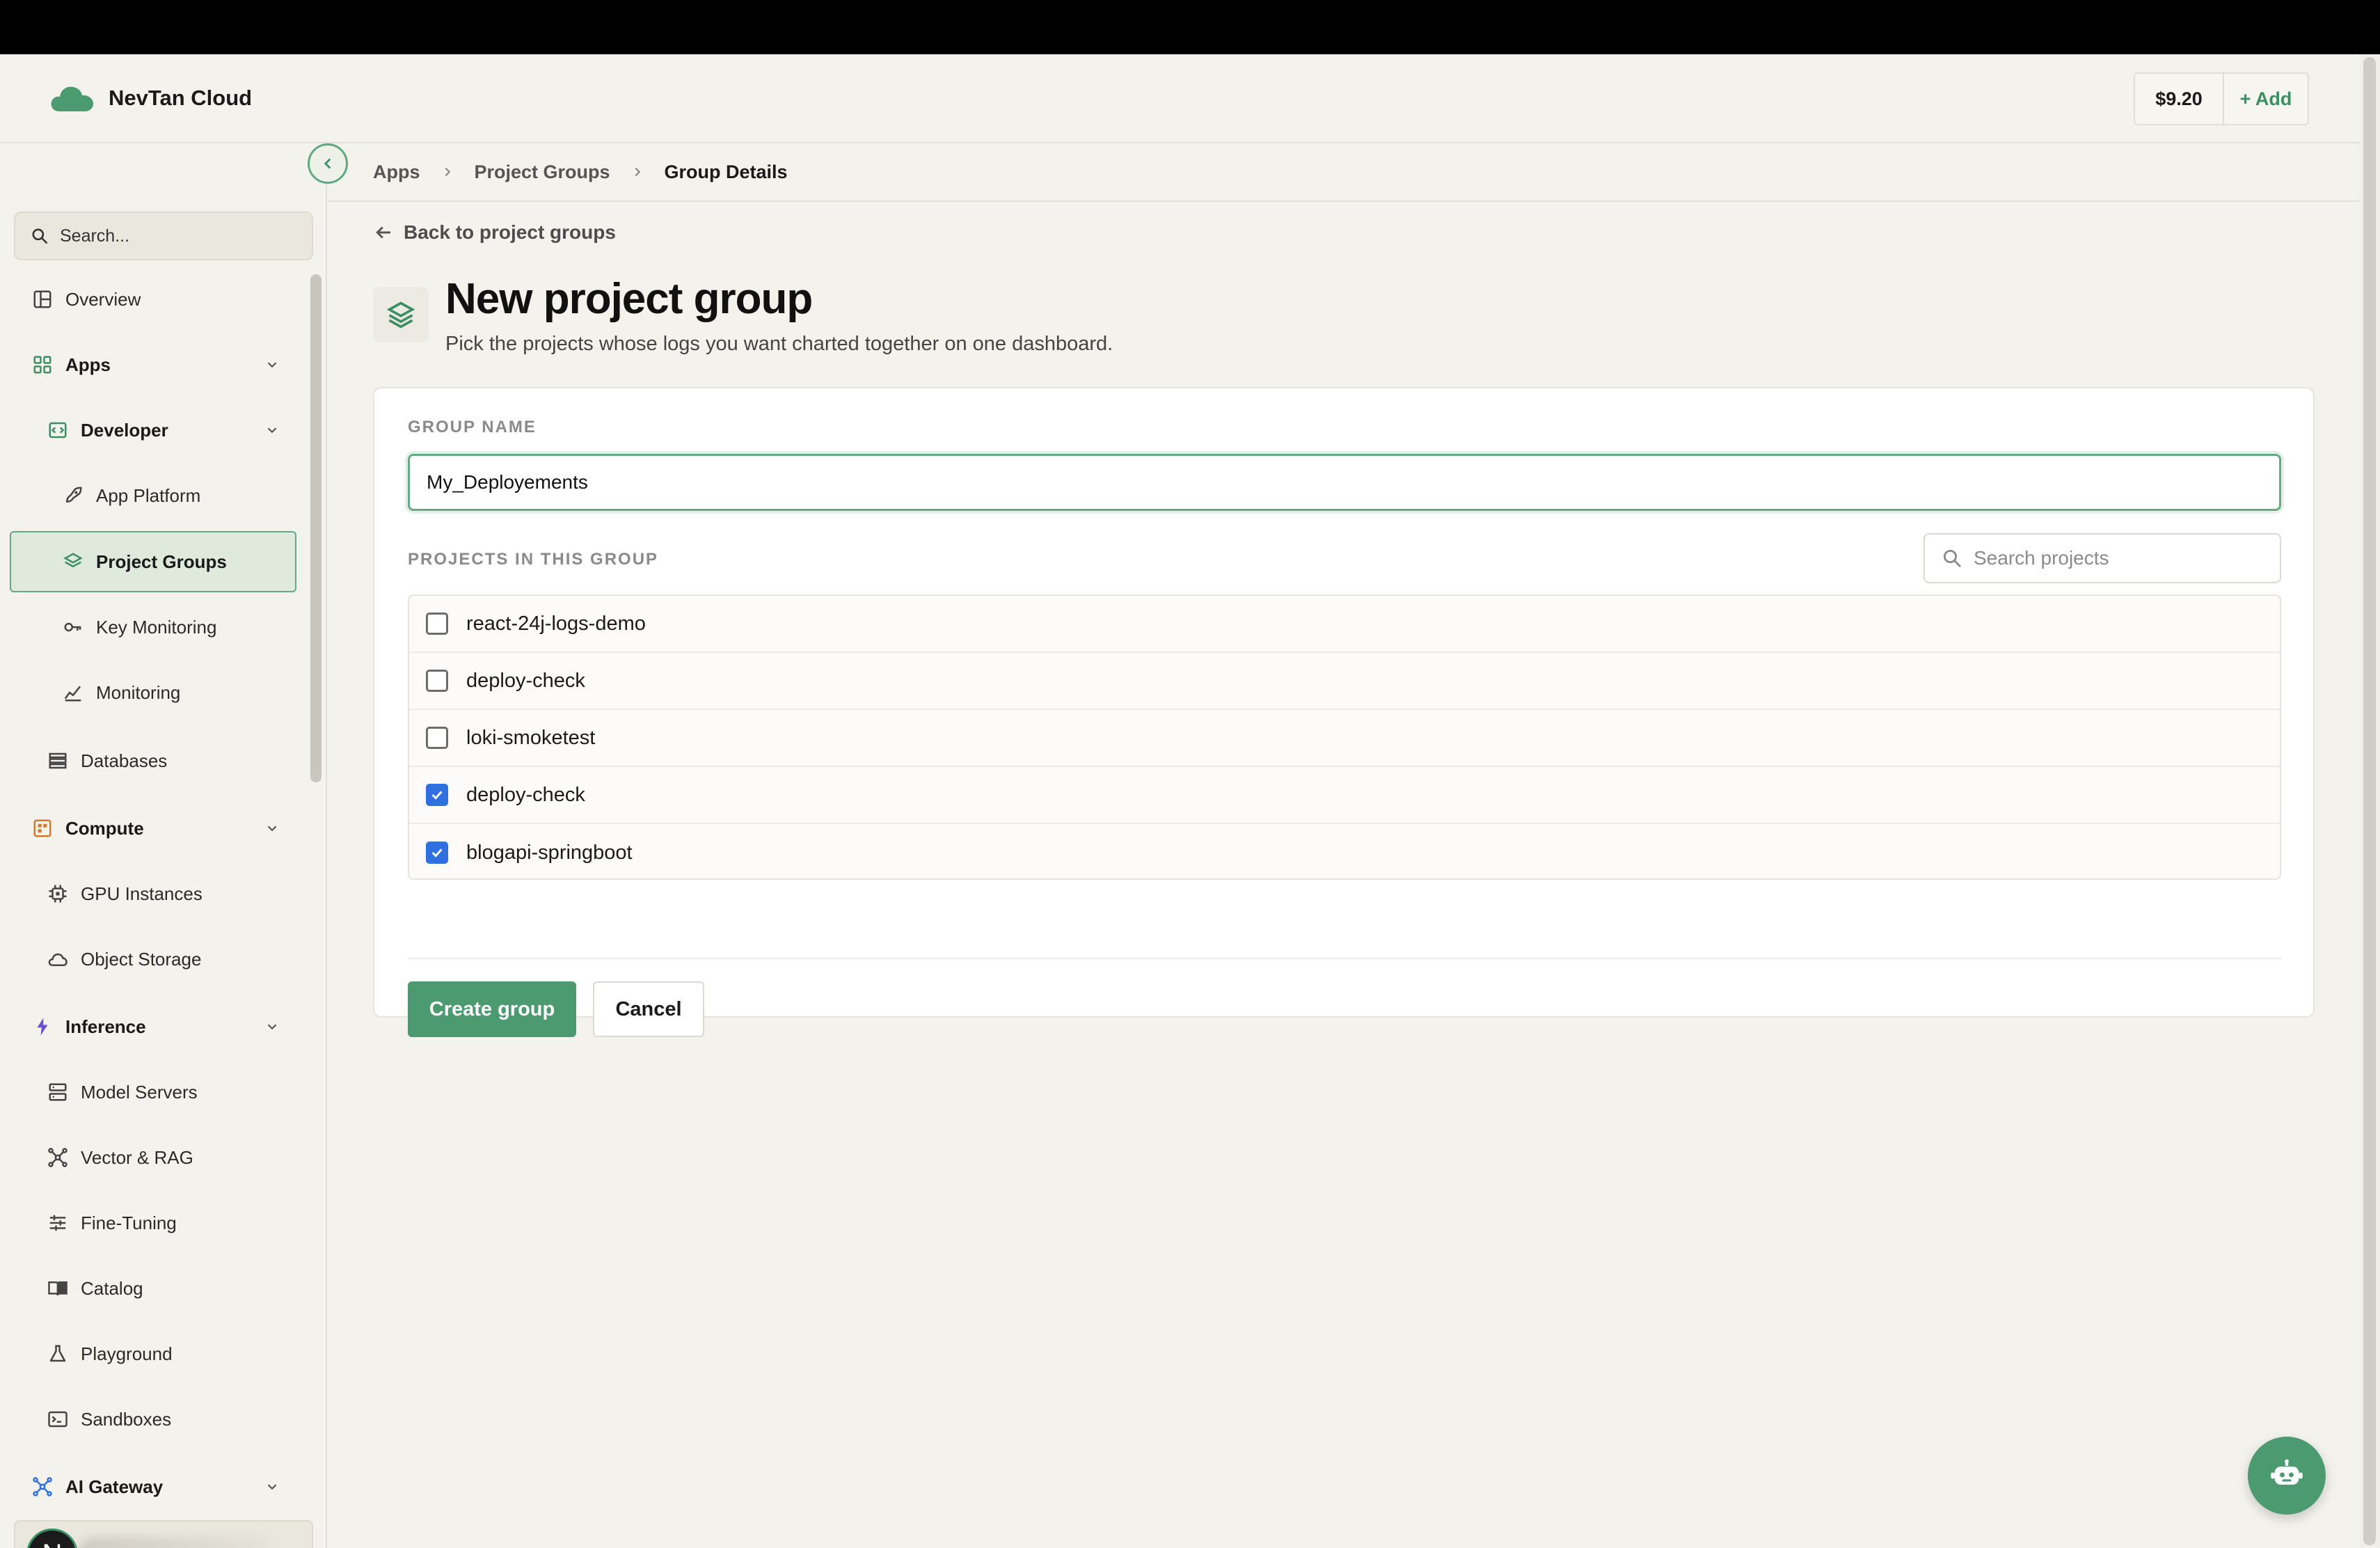 Image resolution: width=2380 pixels, height=1548 pixels. Describe the element at coordinates (1344, 624) in the screenshot. I see `list-item: react-24j-logs-demo` at that location.